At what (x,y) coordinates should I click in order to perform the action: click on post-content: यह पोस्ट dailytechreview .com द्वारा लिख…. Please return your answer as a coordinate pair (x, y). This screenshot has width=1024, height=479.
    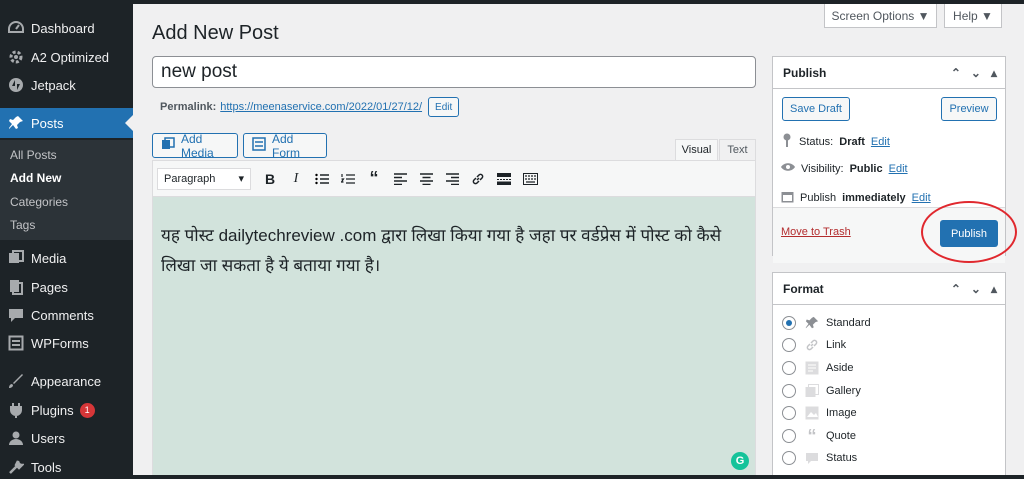
    Looking at the image, I should click on (456, 251).